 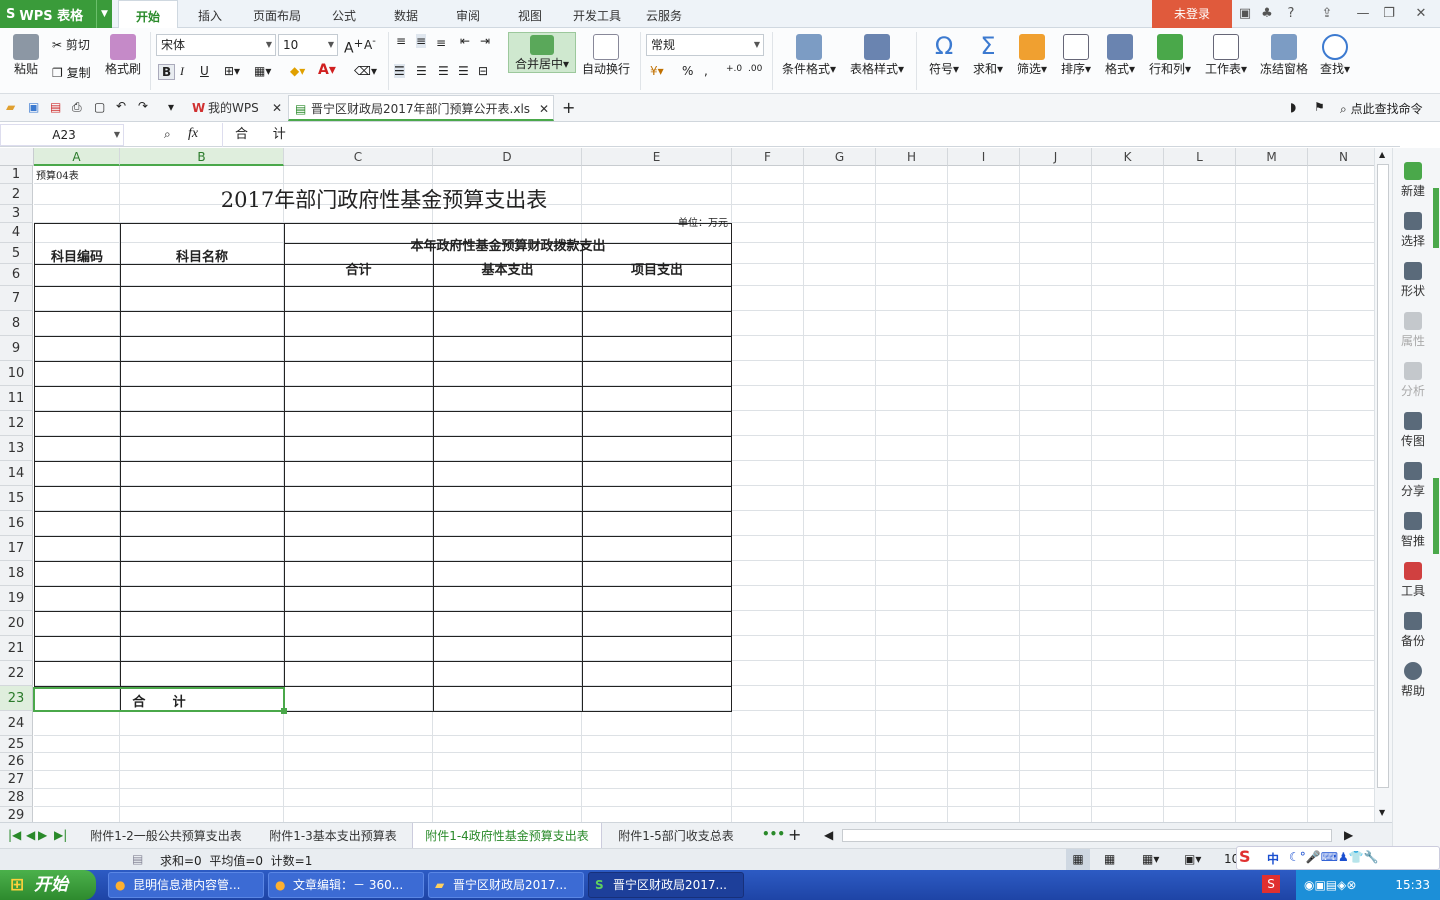 What do you see at coordinates (421, 41) in the screenshot?
I see `align-middle-icon: ≡` at bounding box center [421, 41].